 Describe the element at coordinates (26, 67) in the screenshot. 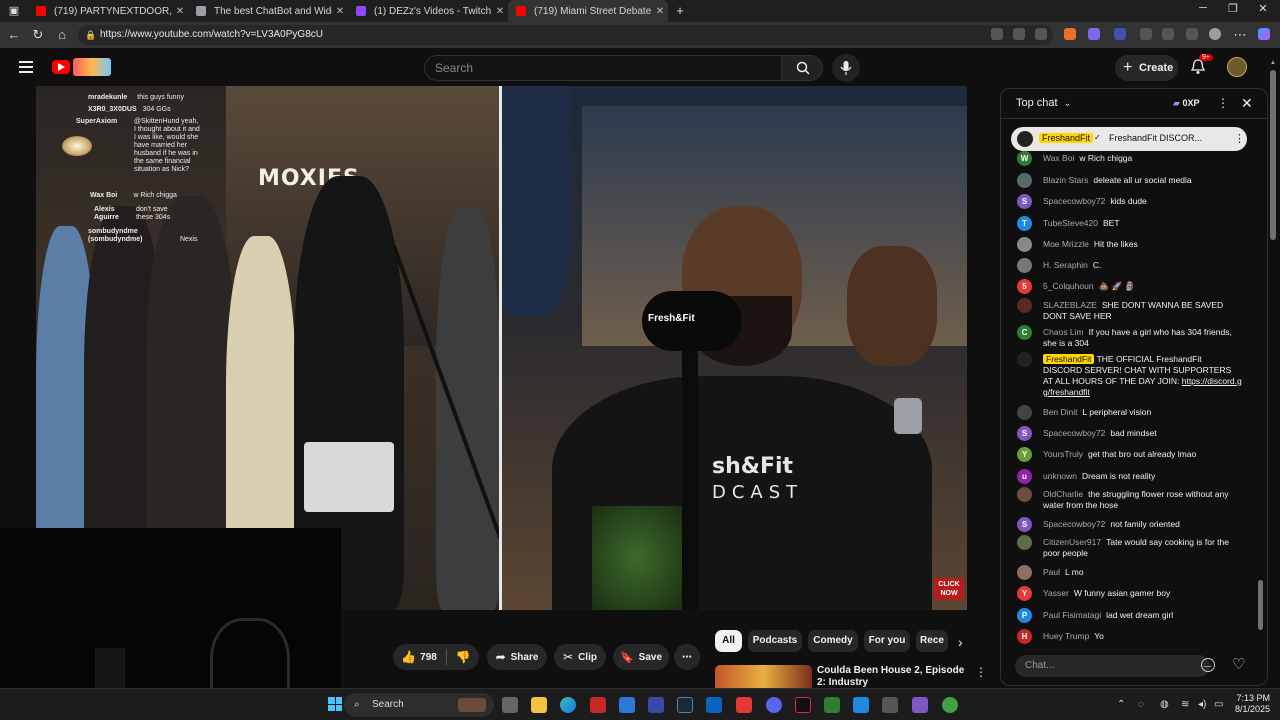

I see `menu-icon` at that location.